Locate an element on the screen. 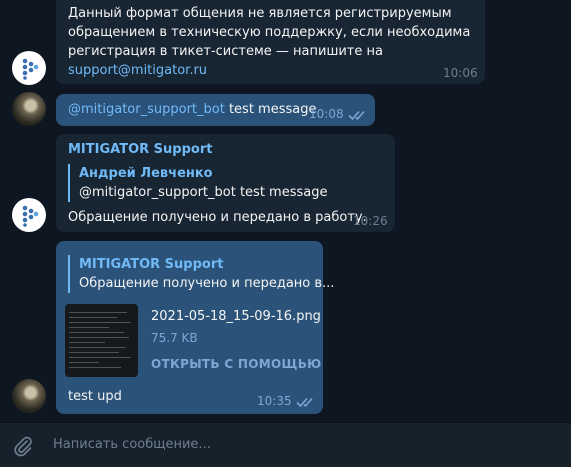 This screenshot has height=467, width=571. message-text: Обращение получено и передано в работу. is located at coordinates (217, 217).